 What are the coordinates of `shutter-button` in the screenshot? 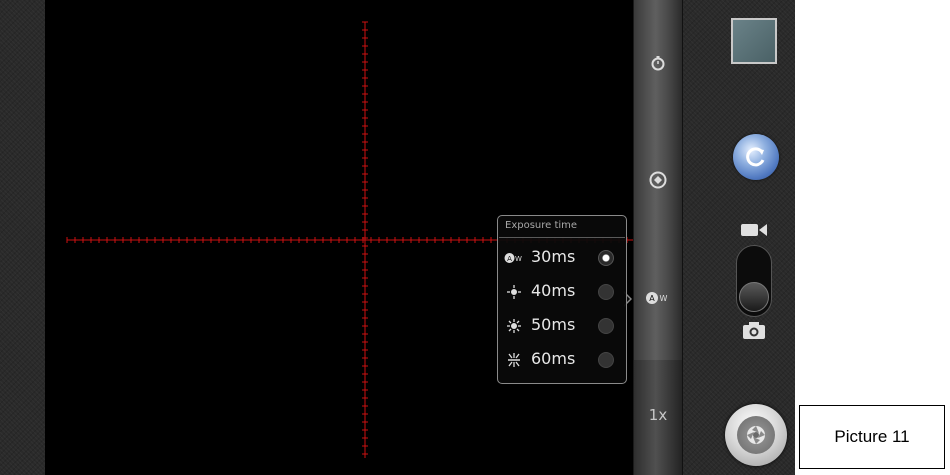 It's located at (756, 435).